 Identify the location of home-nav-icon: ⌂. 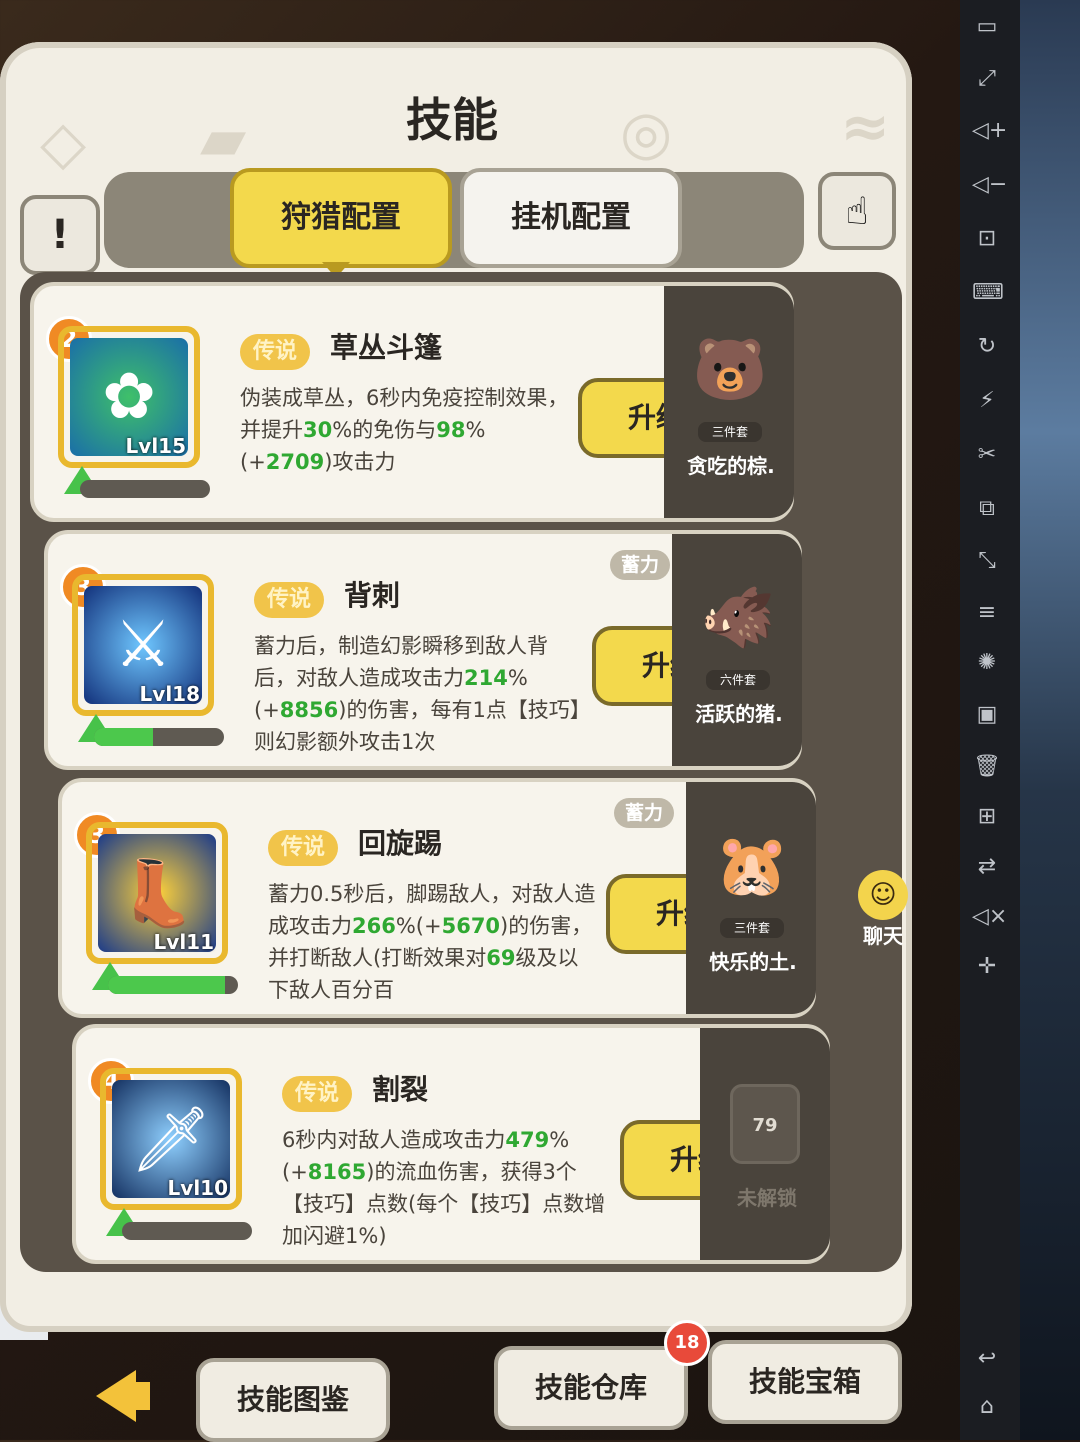
(987, 1407).